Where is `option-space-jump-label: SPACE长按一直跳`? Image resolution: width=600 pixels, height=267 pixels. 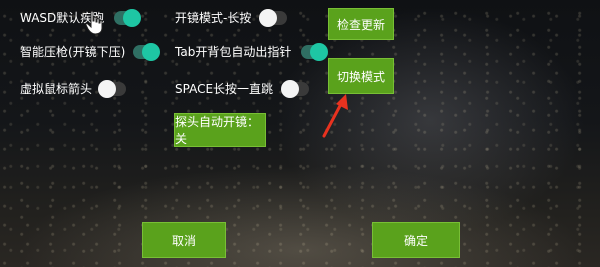
option-space-jump-label: SPACE长按一直跳 is located at coordinates (224, 89).